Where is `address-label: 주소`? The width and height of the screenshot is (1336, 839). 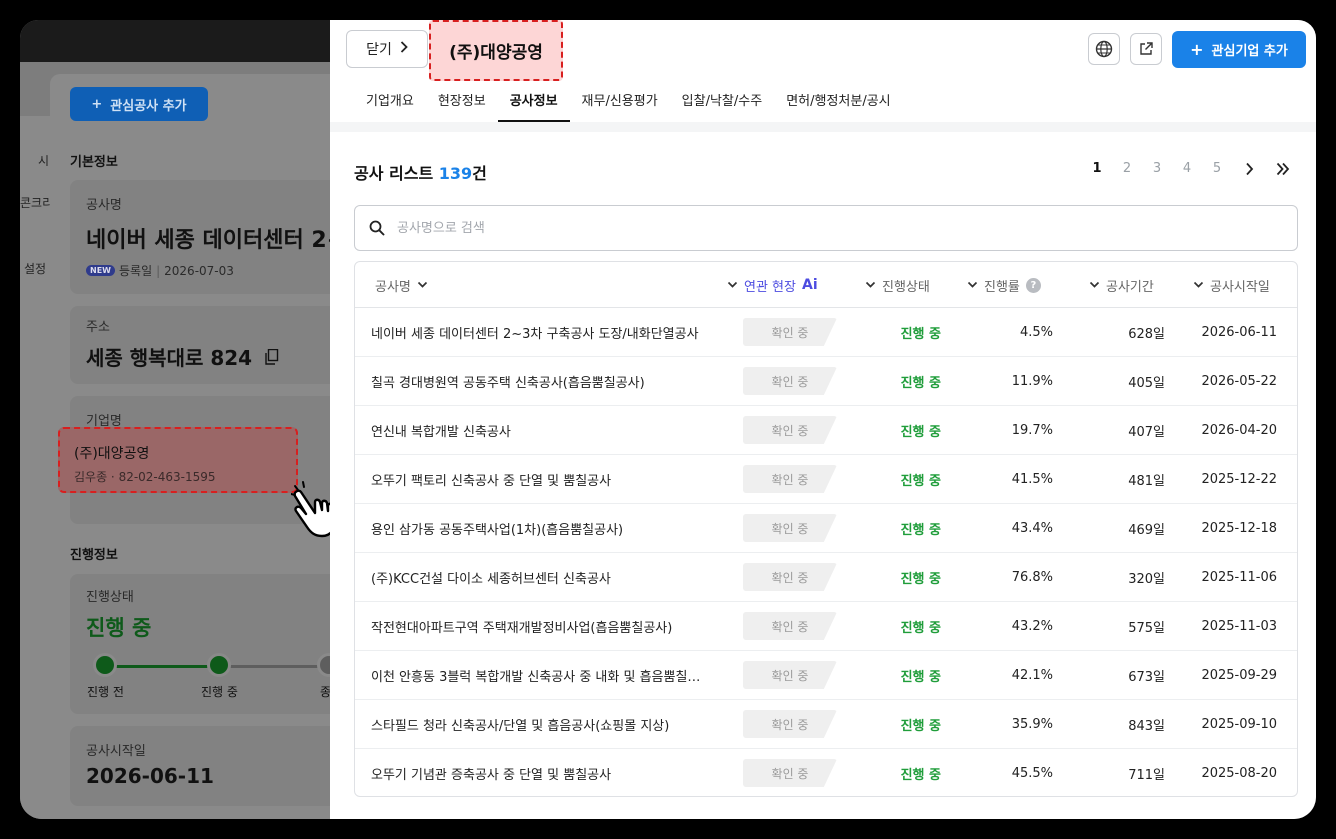 address-label: 주소 is located at coordinates (98, 327).